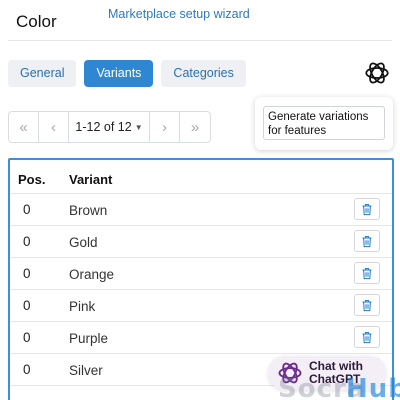  Describe the element at coordinates (201, 242) in the screenshot. I see `table-row: 0 Gold` at that location.